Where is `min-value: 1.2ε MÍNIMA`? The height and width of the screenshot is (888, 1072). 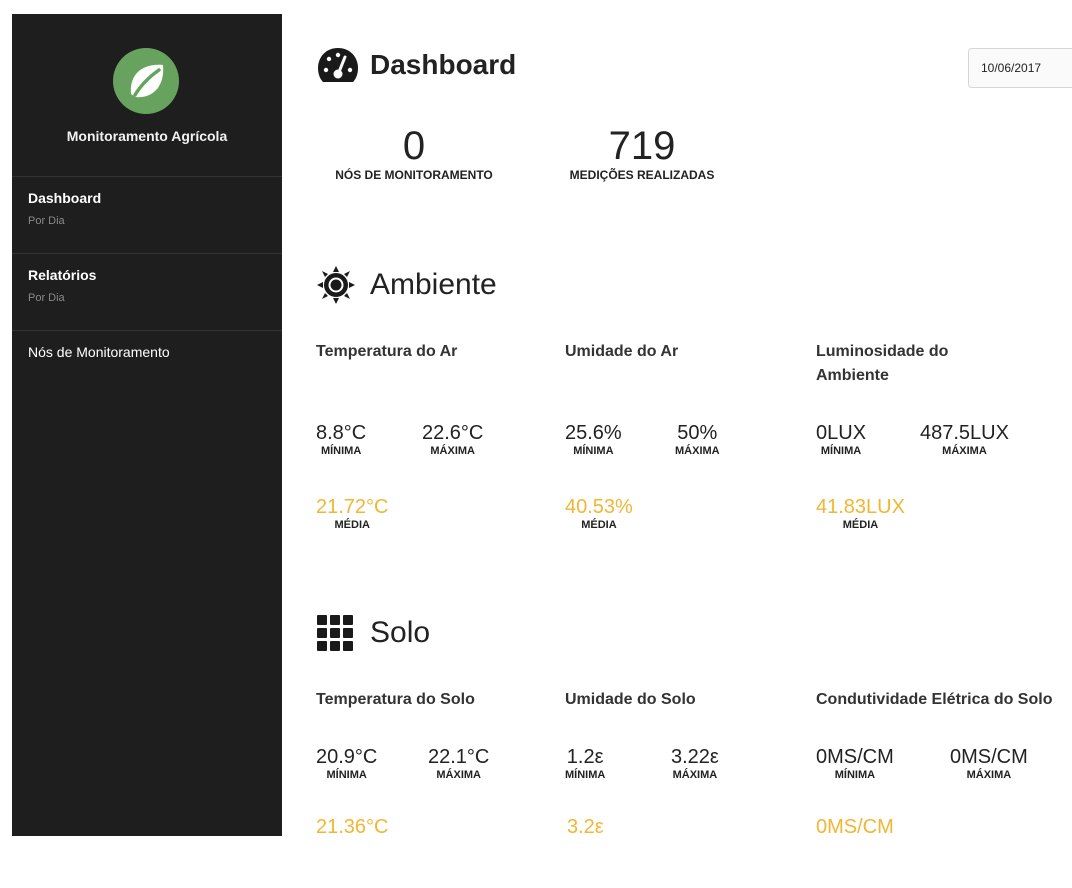
min-value: 1.2ε MÍNIMA is located at coordinates (585, 763).